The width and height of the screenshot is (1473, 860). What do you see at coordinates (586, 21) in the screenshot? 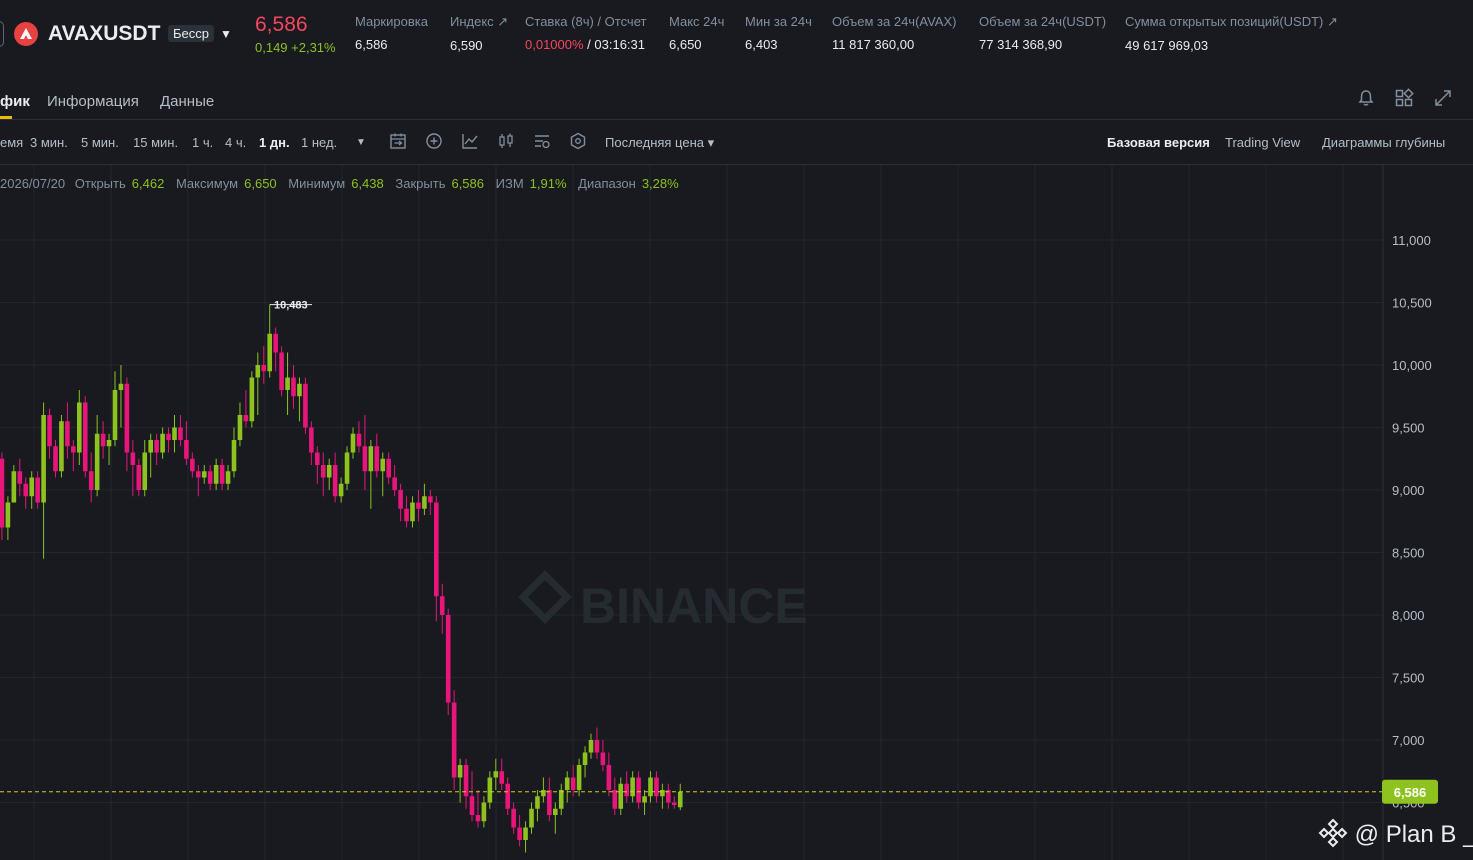
I see `stat-label: Ставка (8ч) / Отсчет` at bounding box center [586, 21].